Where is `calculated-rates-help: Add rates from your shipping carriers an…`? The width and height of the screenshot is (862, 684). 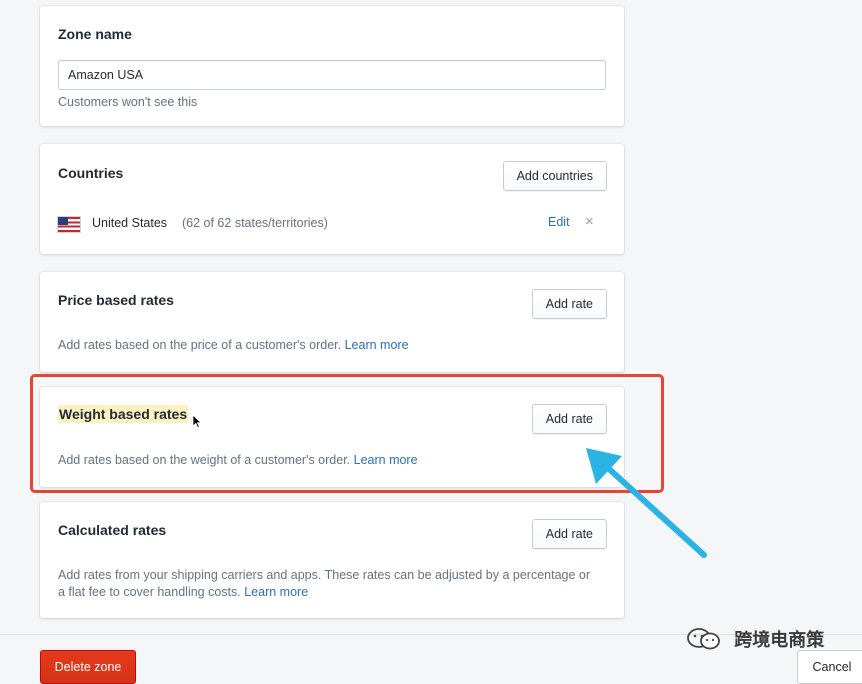 calculated-rates-help: Add rates from your shipping carriers an… is located at coordinates (324, 584).